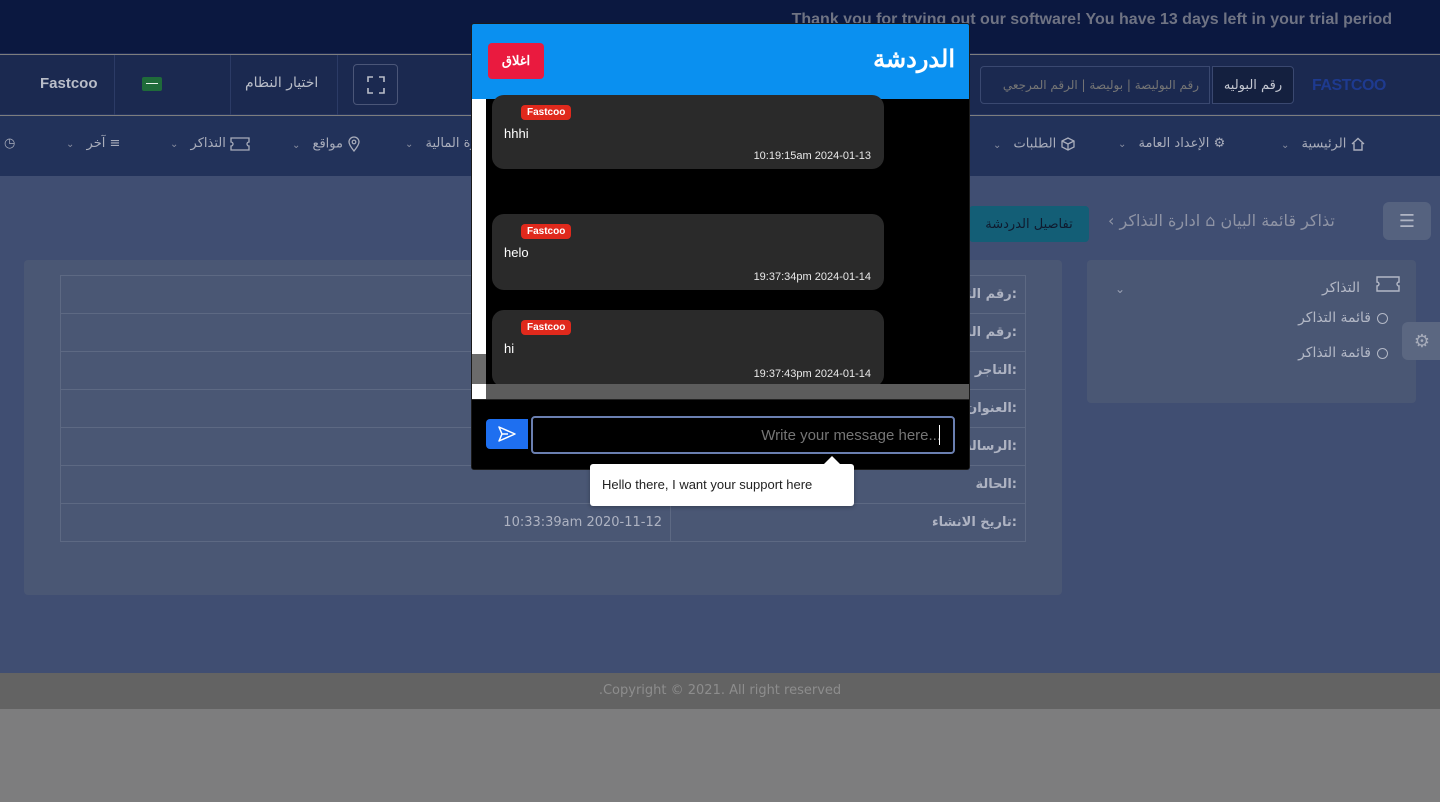  I want to click on home-icon, so click(1358, 144).